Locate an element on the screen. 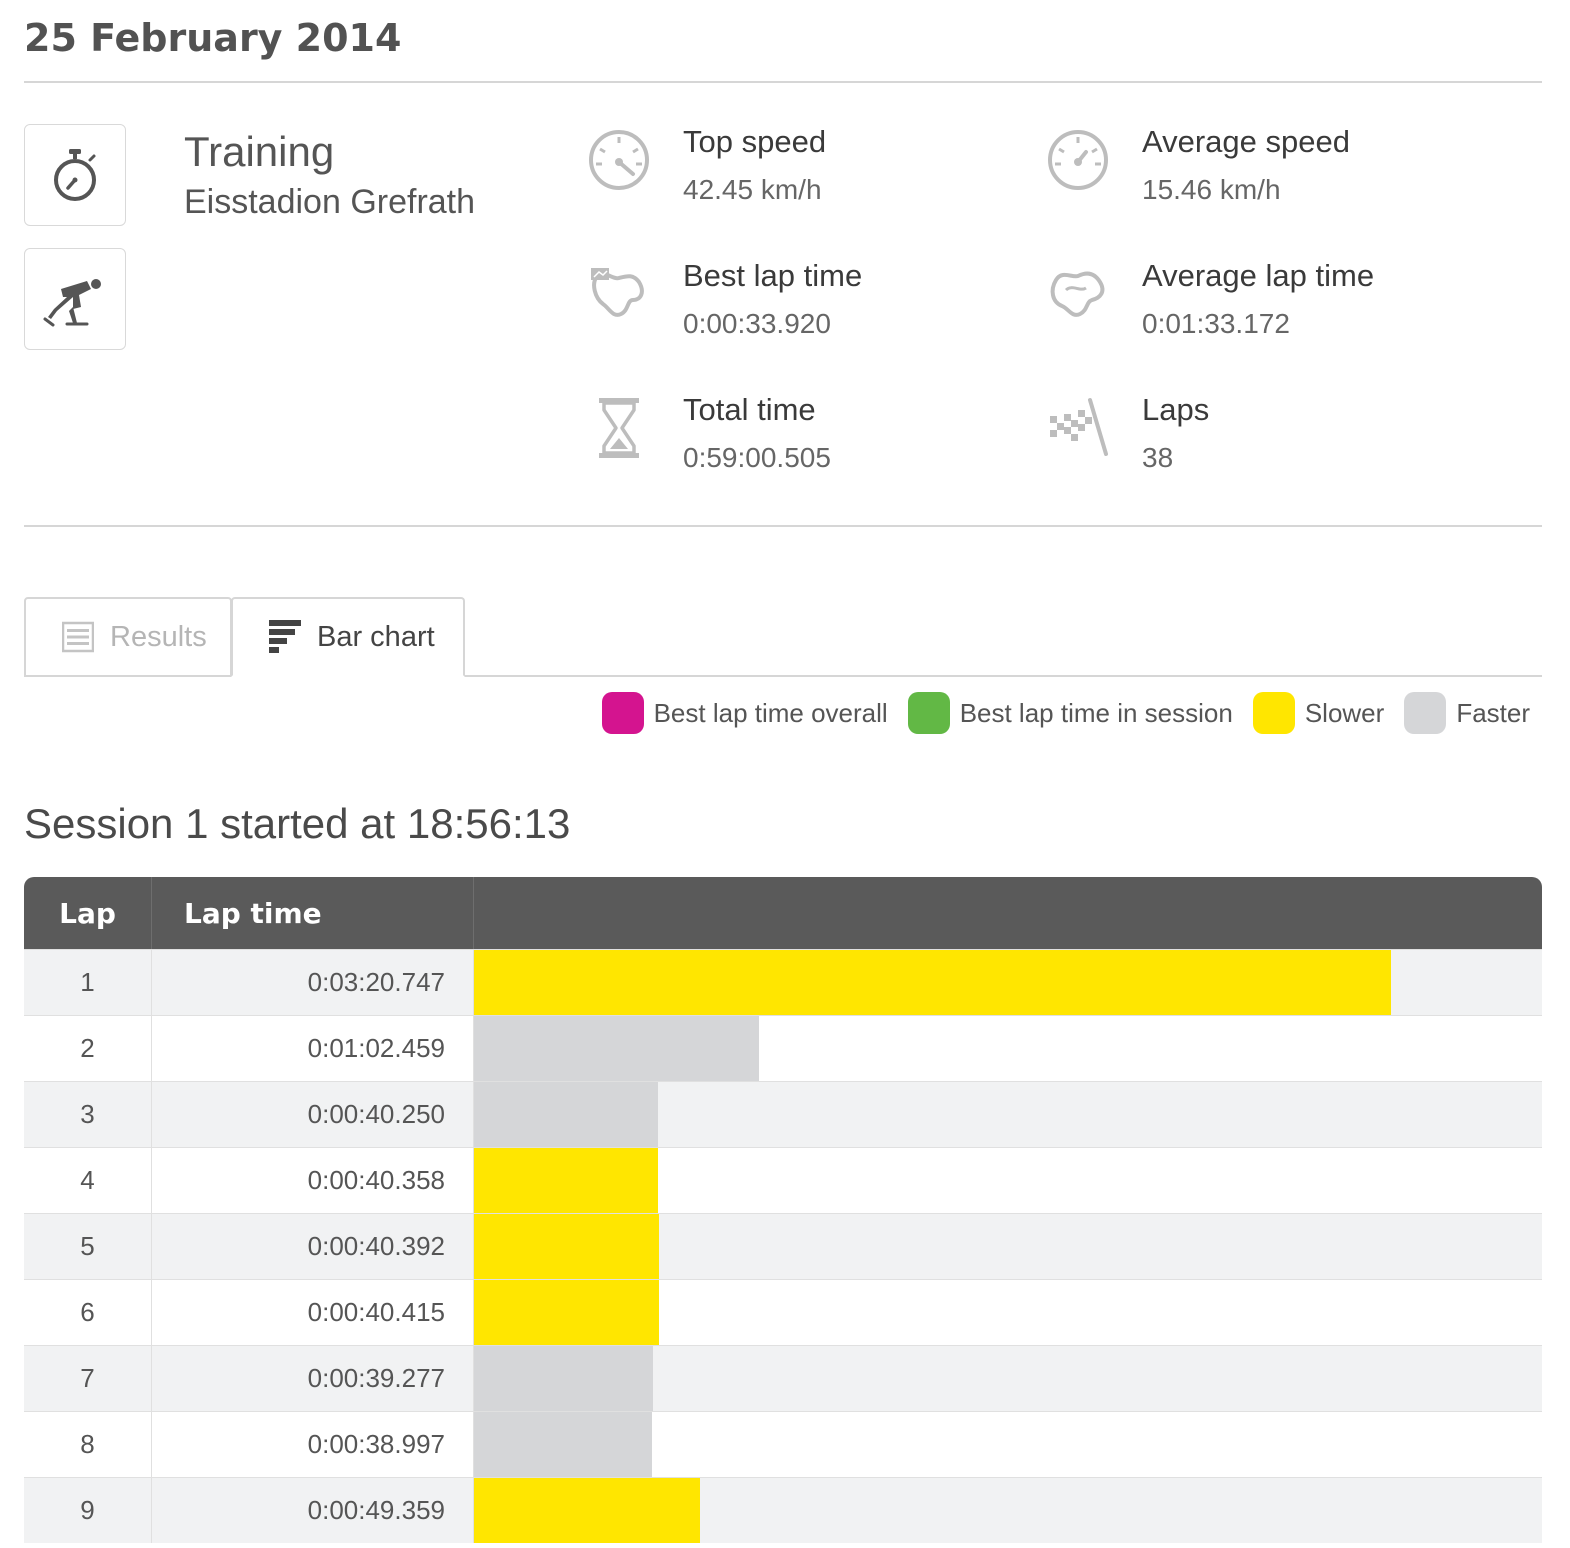 The height and width of the screenshot is (1548, 1570). lap-time: 0:00:39.277 is located at coordinates (313, 1378).